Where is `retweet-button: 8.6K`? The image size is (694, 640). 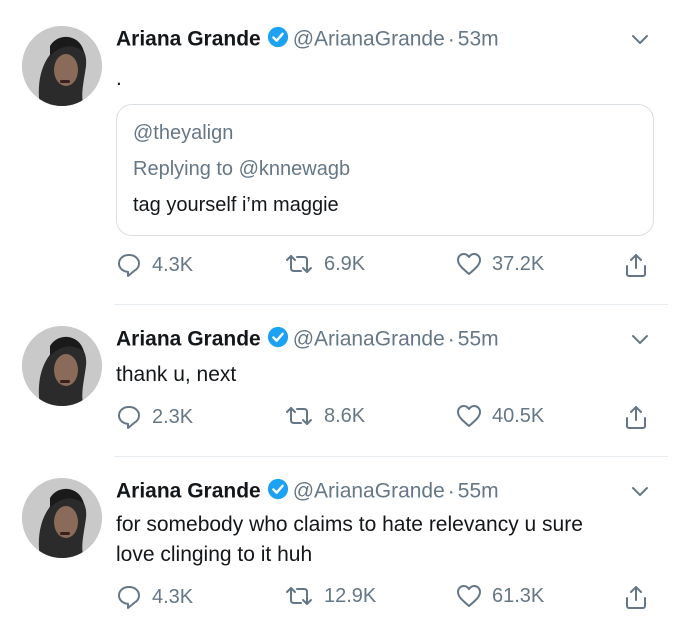
retweet-button: 8.6K is located at coordinates (324, 416).